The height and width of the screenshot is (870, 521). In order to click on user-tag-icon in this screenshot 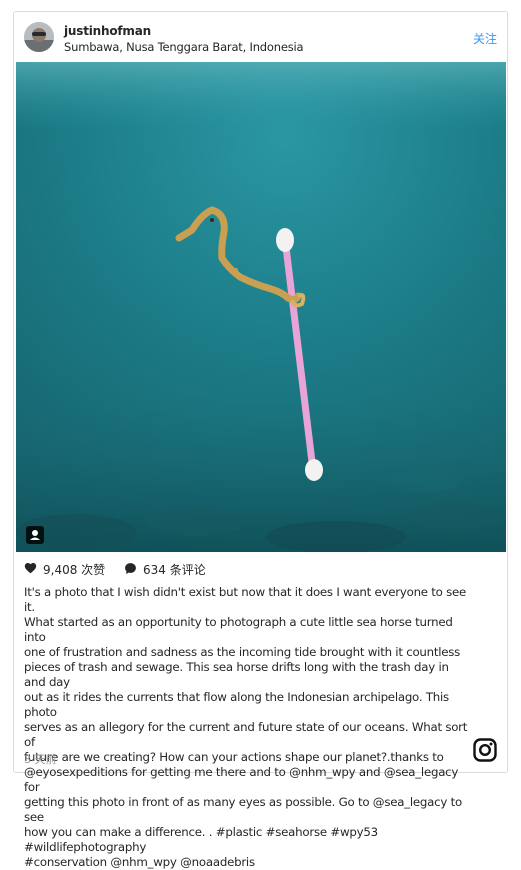, I will do `click(35, 535)`.